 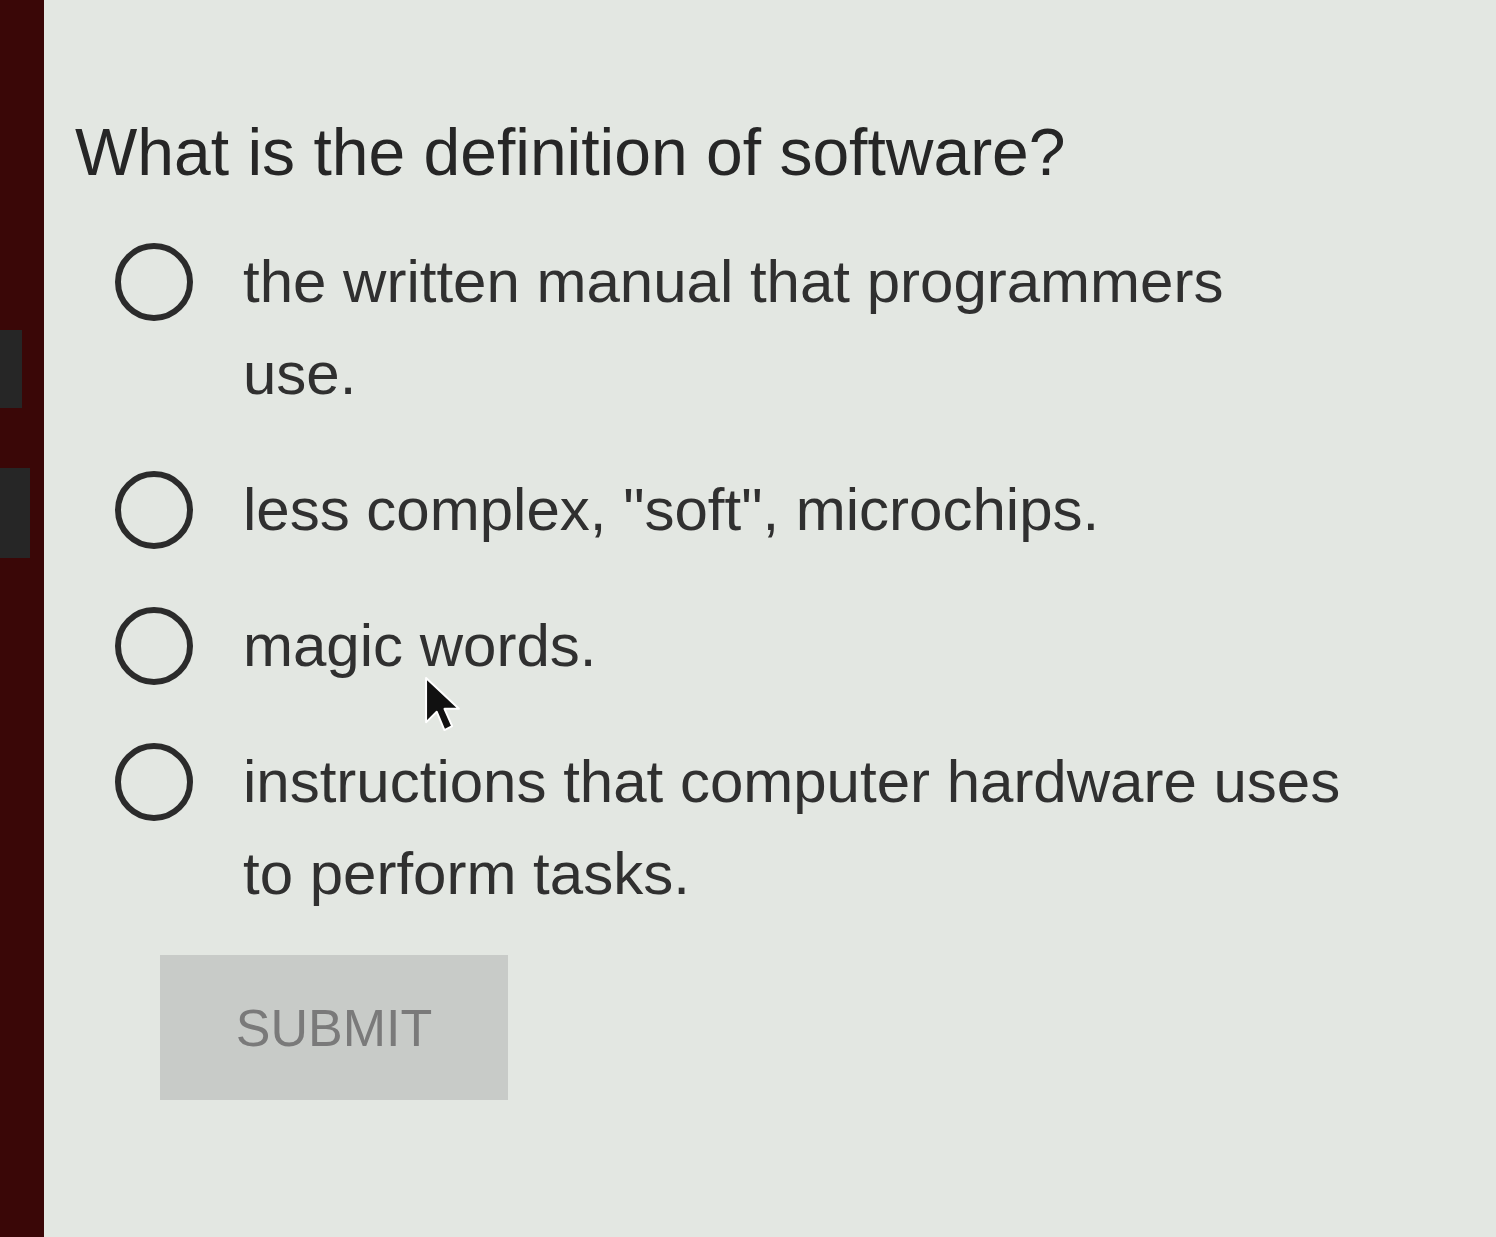 What do you see at coordinates (795, 646) in the screenshot?
I see `option-label: magic words.` at bounding box center [795, 646].